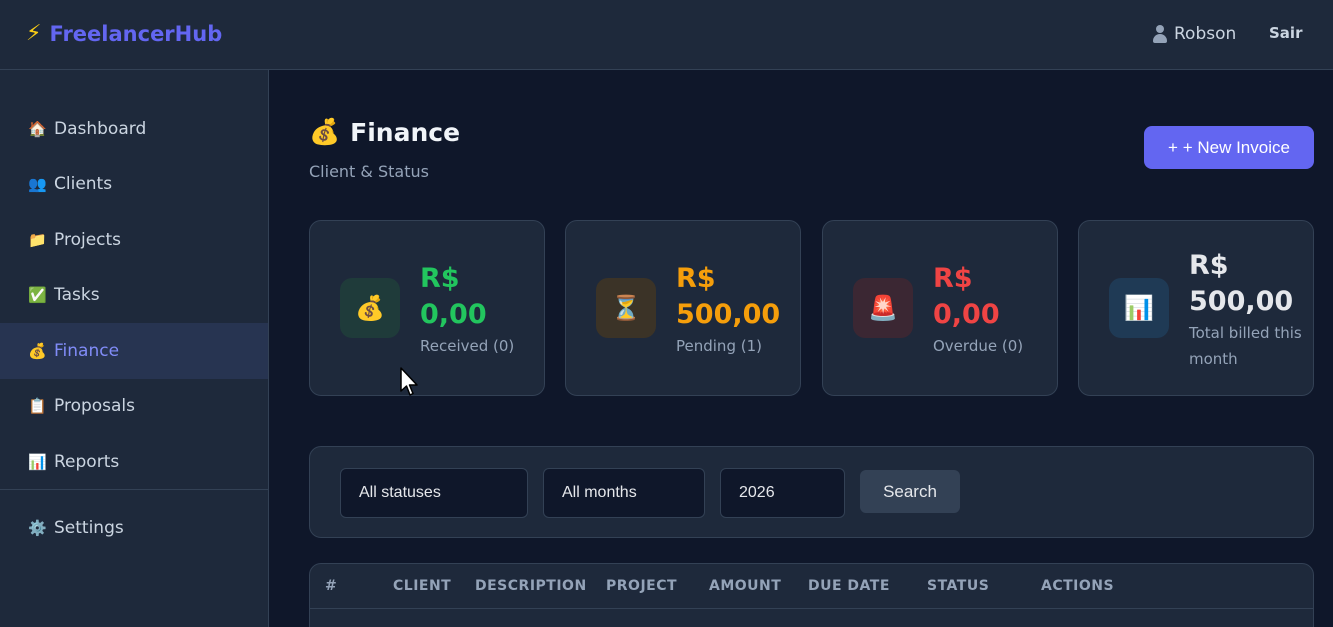  I want to click on top-bar: ⚡ FreelancerHub Robson Sair, so click(666, 35).